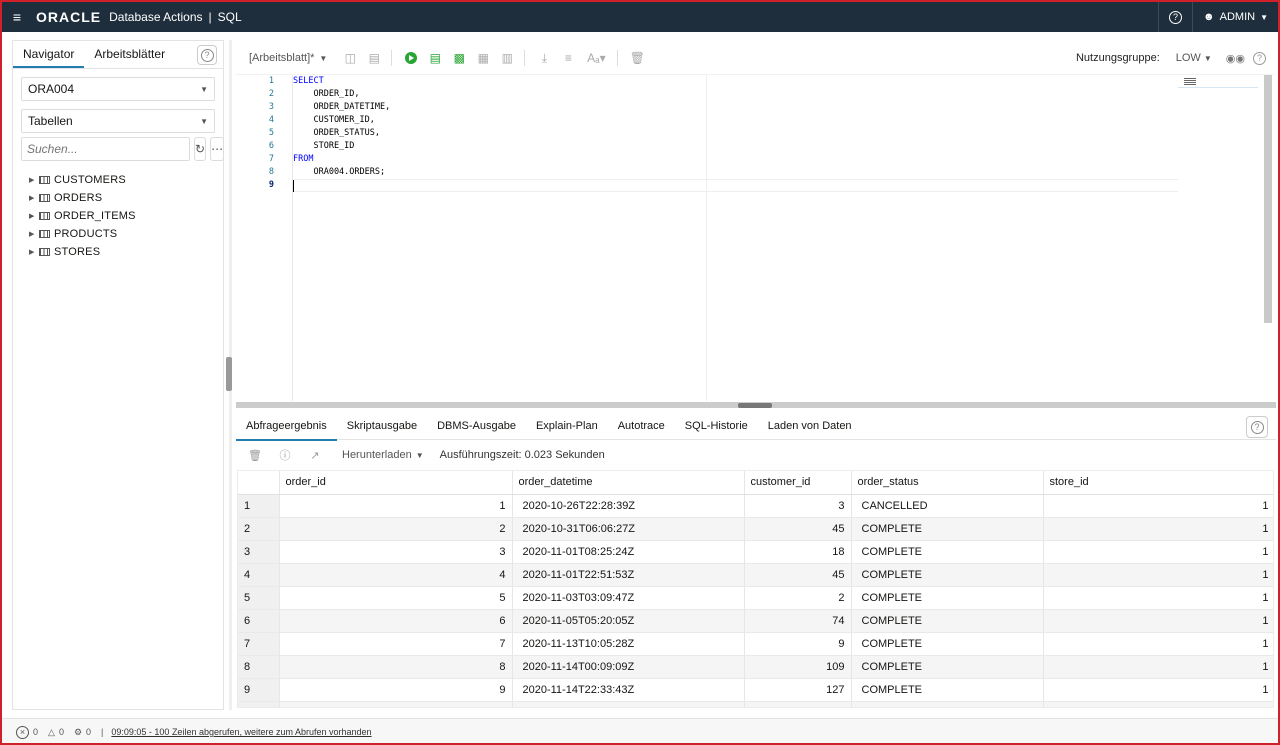  What do you see at coordinates (1158, 483) in the screenshot?
I see `column-header: store_id` at bounding box center [1158, 483].